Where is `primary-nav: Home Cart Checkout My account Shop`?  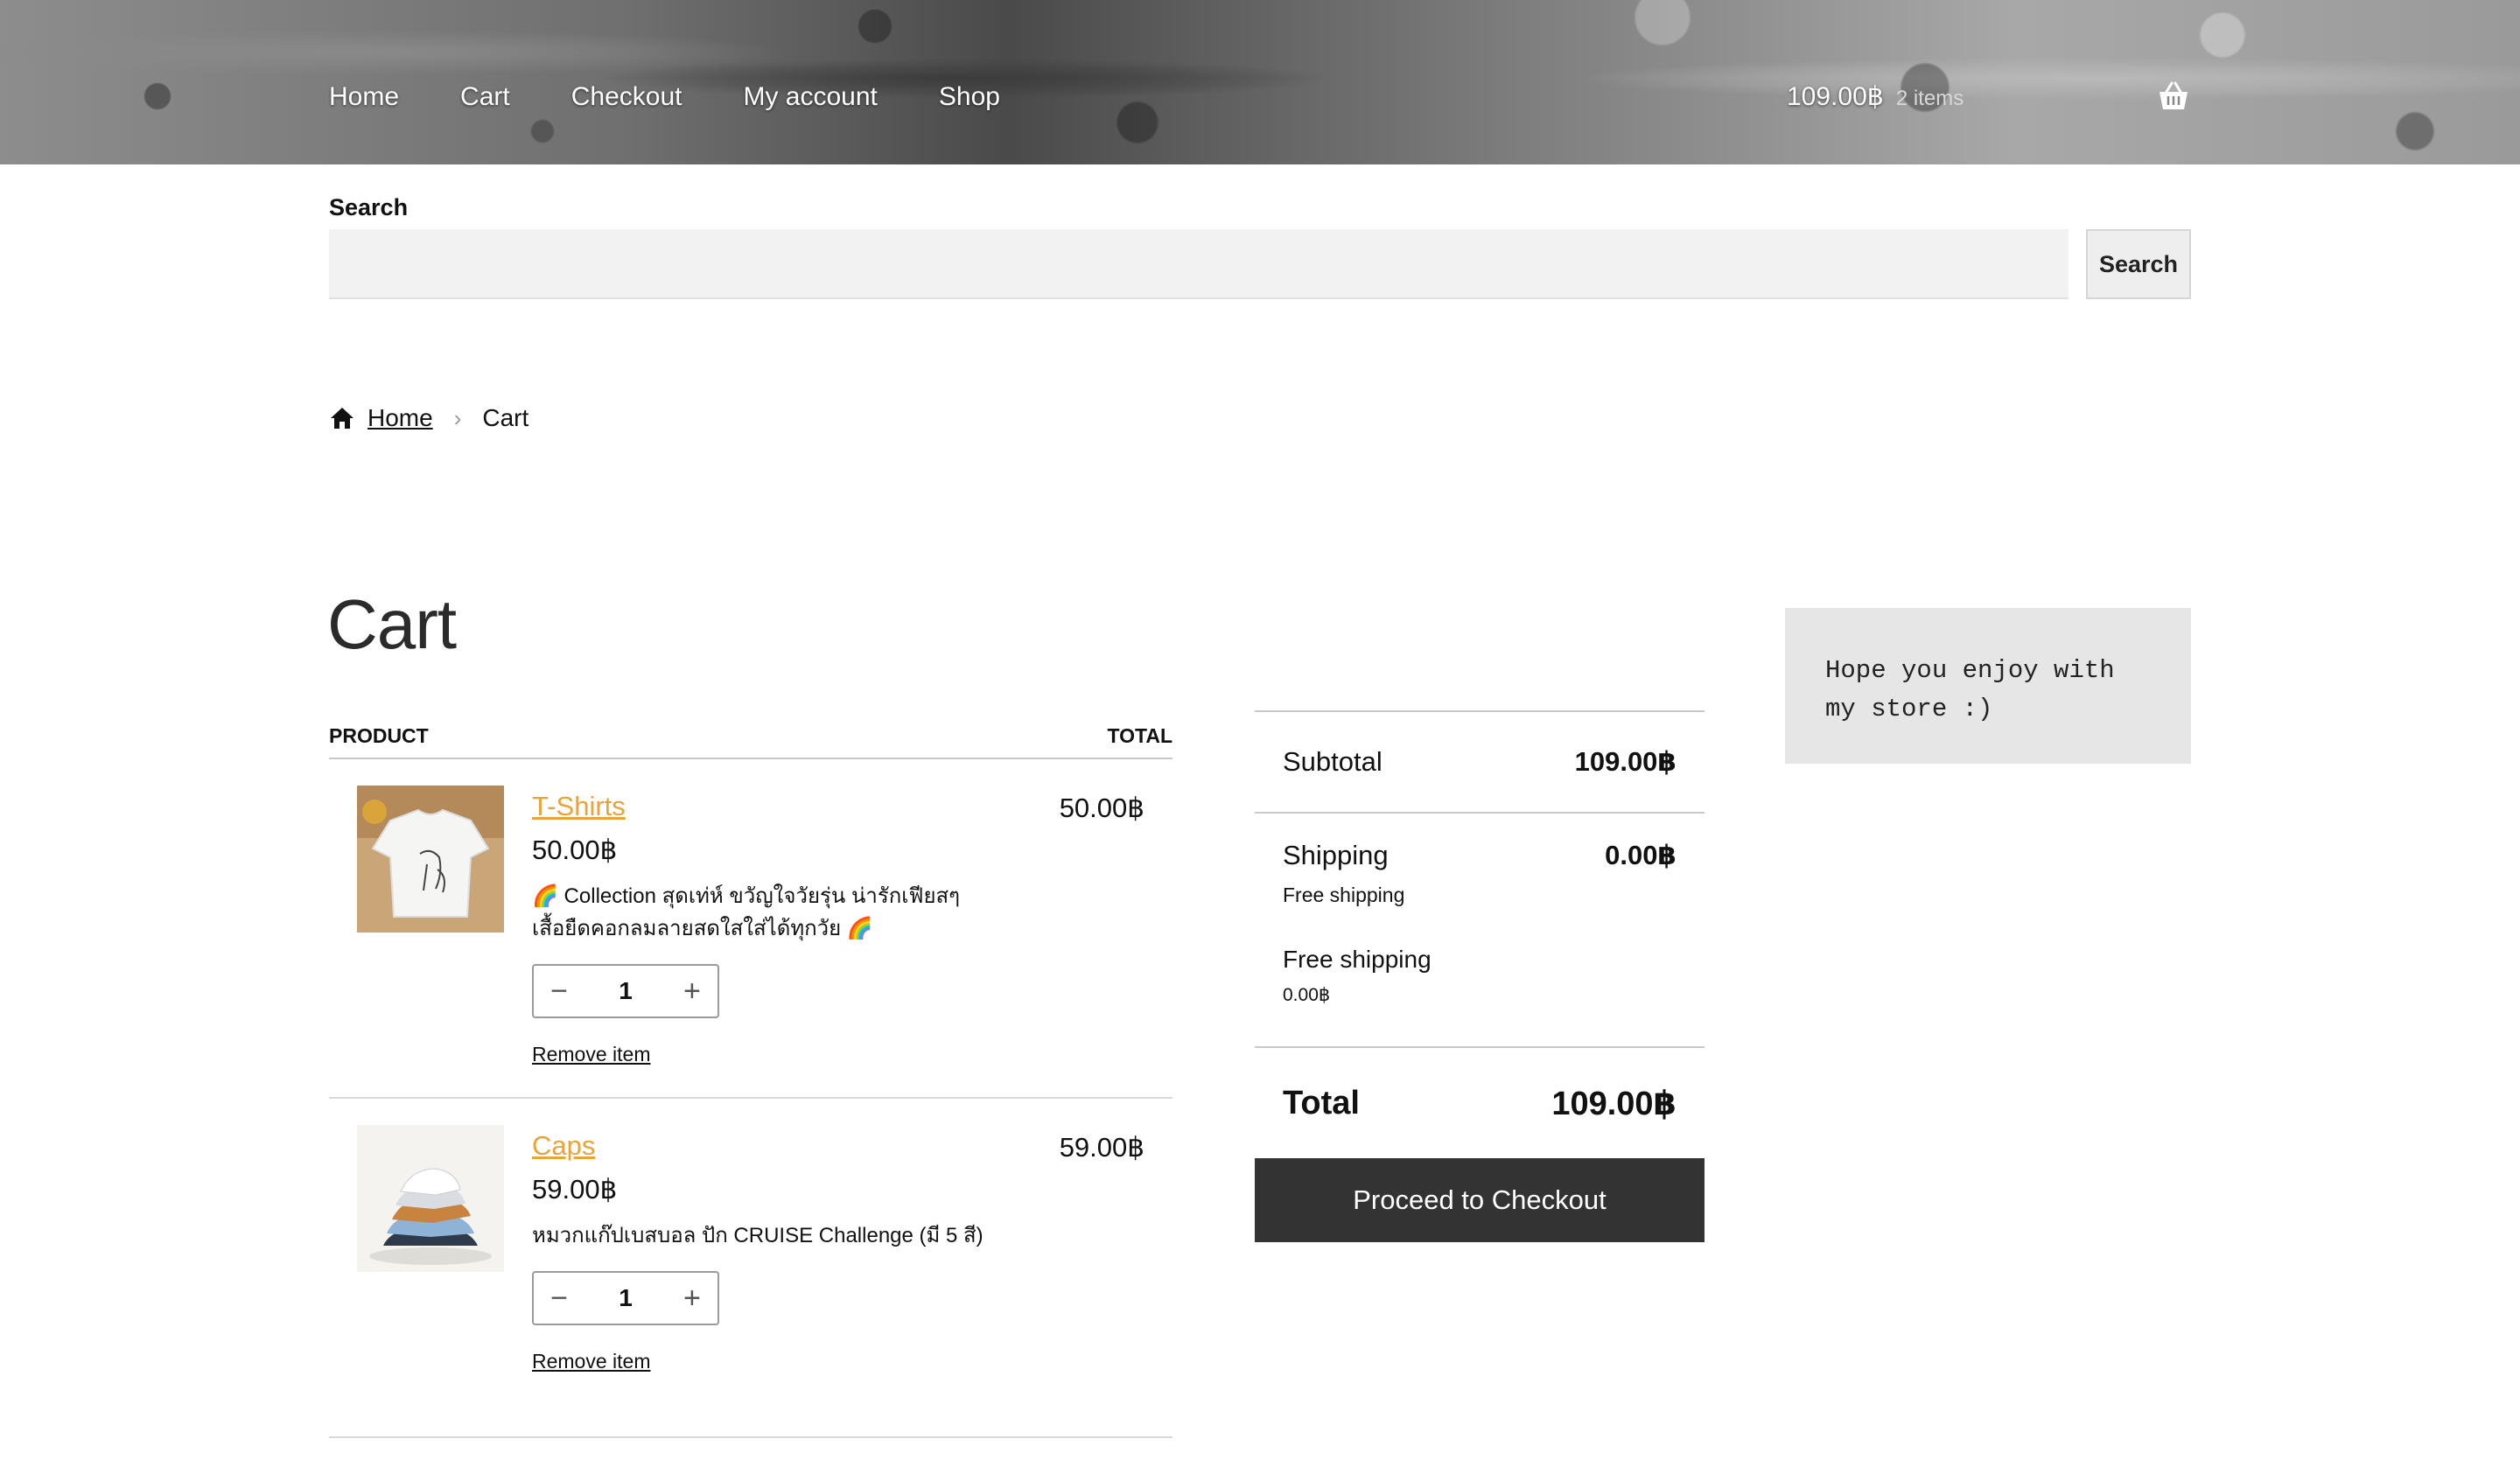
primary-nav: Home Cart Checkout My account Shop is located at coordinates (664, 97).